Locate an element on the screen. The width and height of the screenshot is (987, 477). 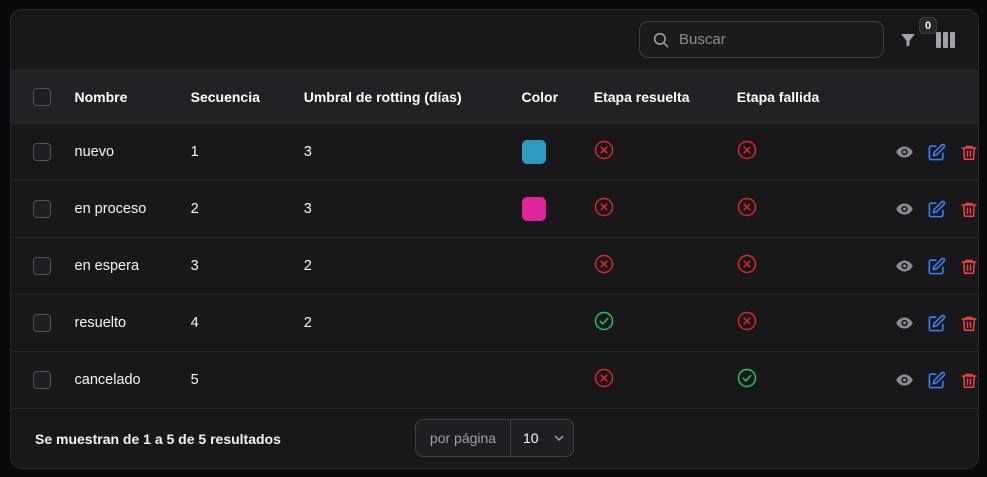
table-row: en espera 3 2 is located at coordinates (494, 266).